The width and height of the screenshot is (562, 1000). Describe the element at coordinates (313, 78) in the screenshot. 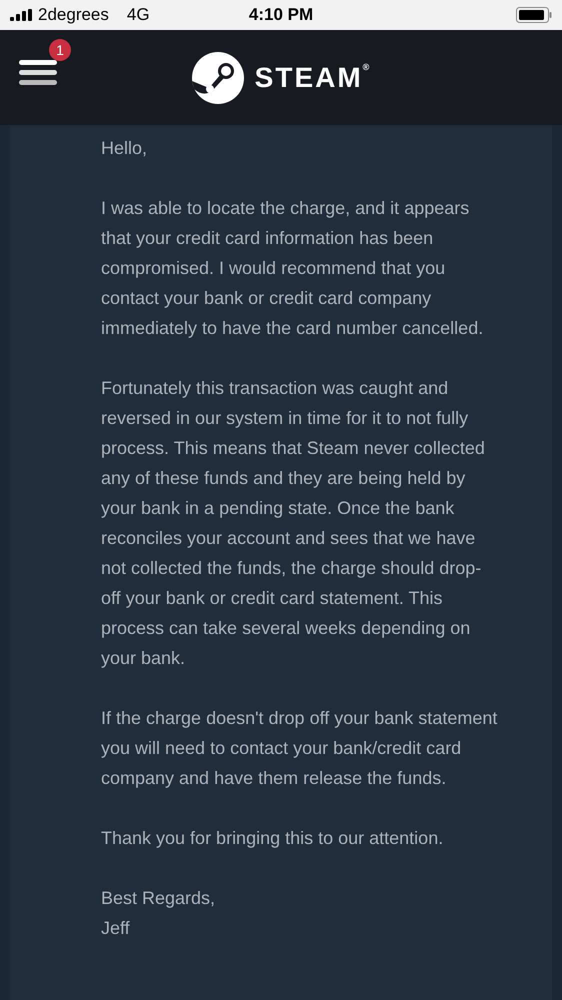

I see `logo-wordmark: STEAM$^{®}$` at that location.